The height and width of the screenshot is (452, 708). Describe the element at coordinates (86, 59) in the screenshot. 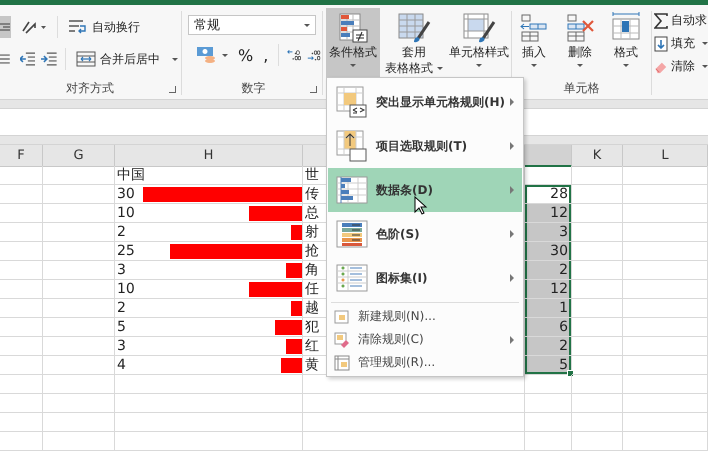

I see `merge-center-icon` at that location.